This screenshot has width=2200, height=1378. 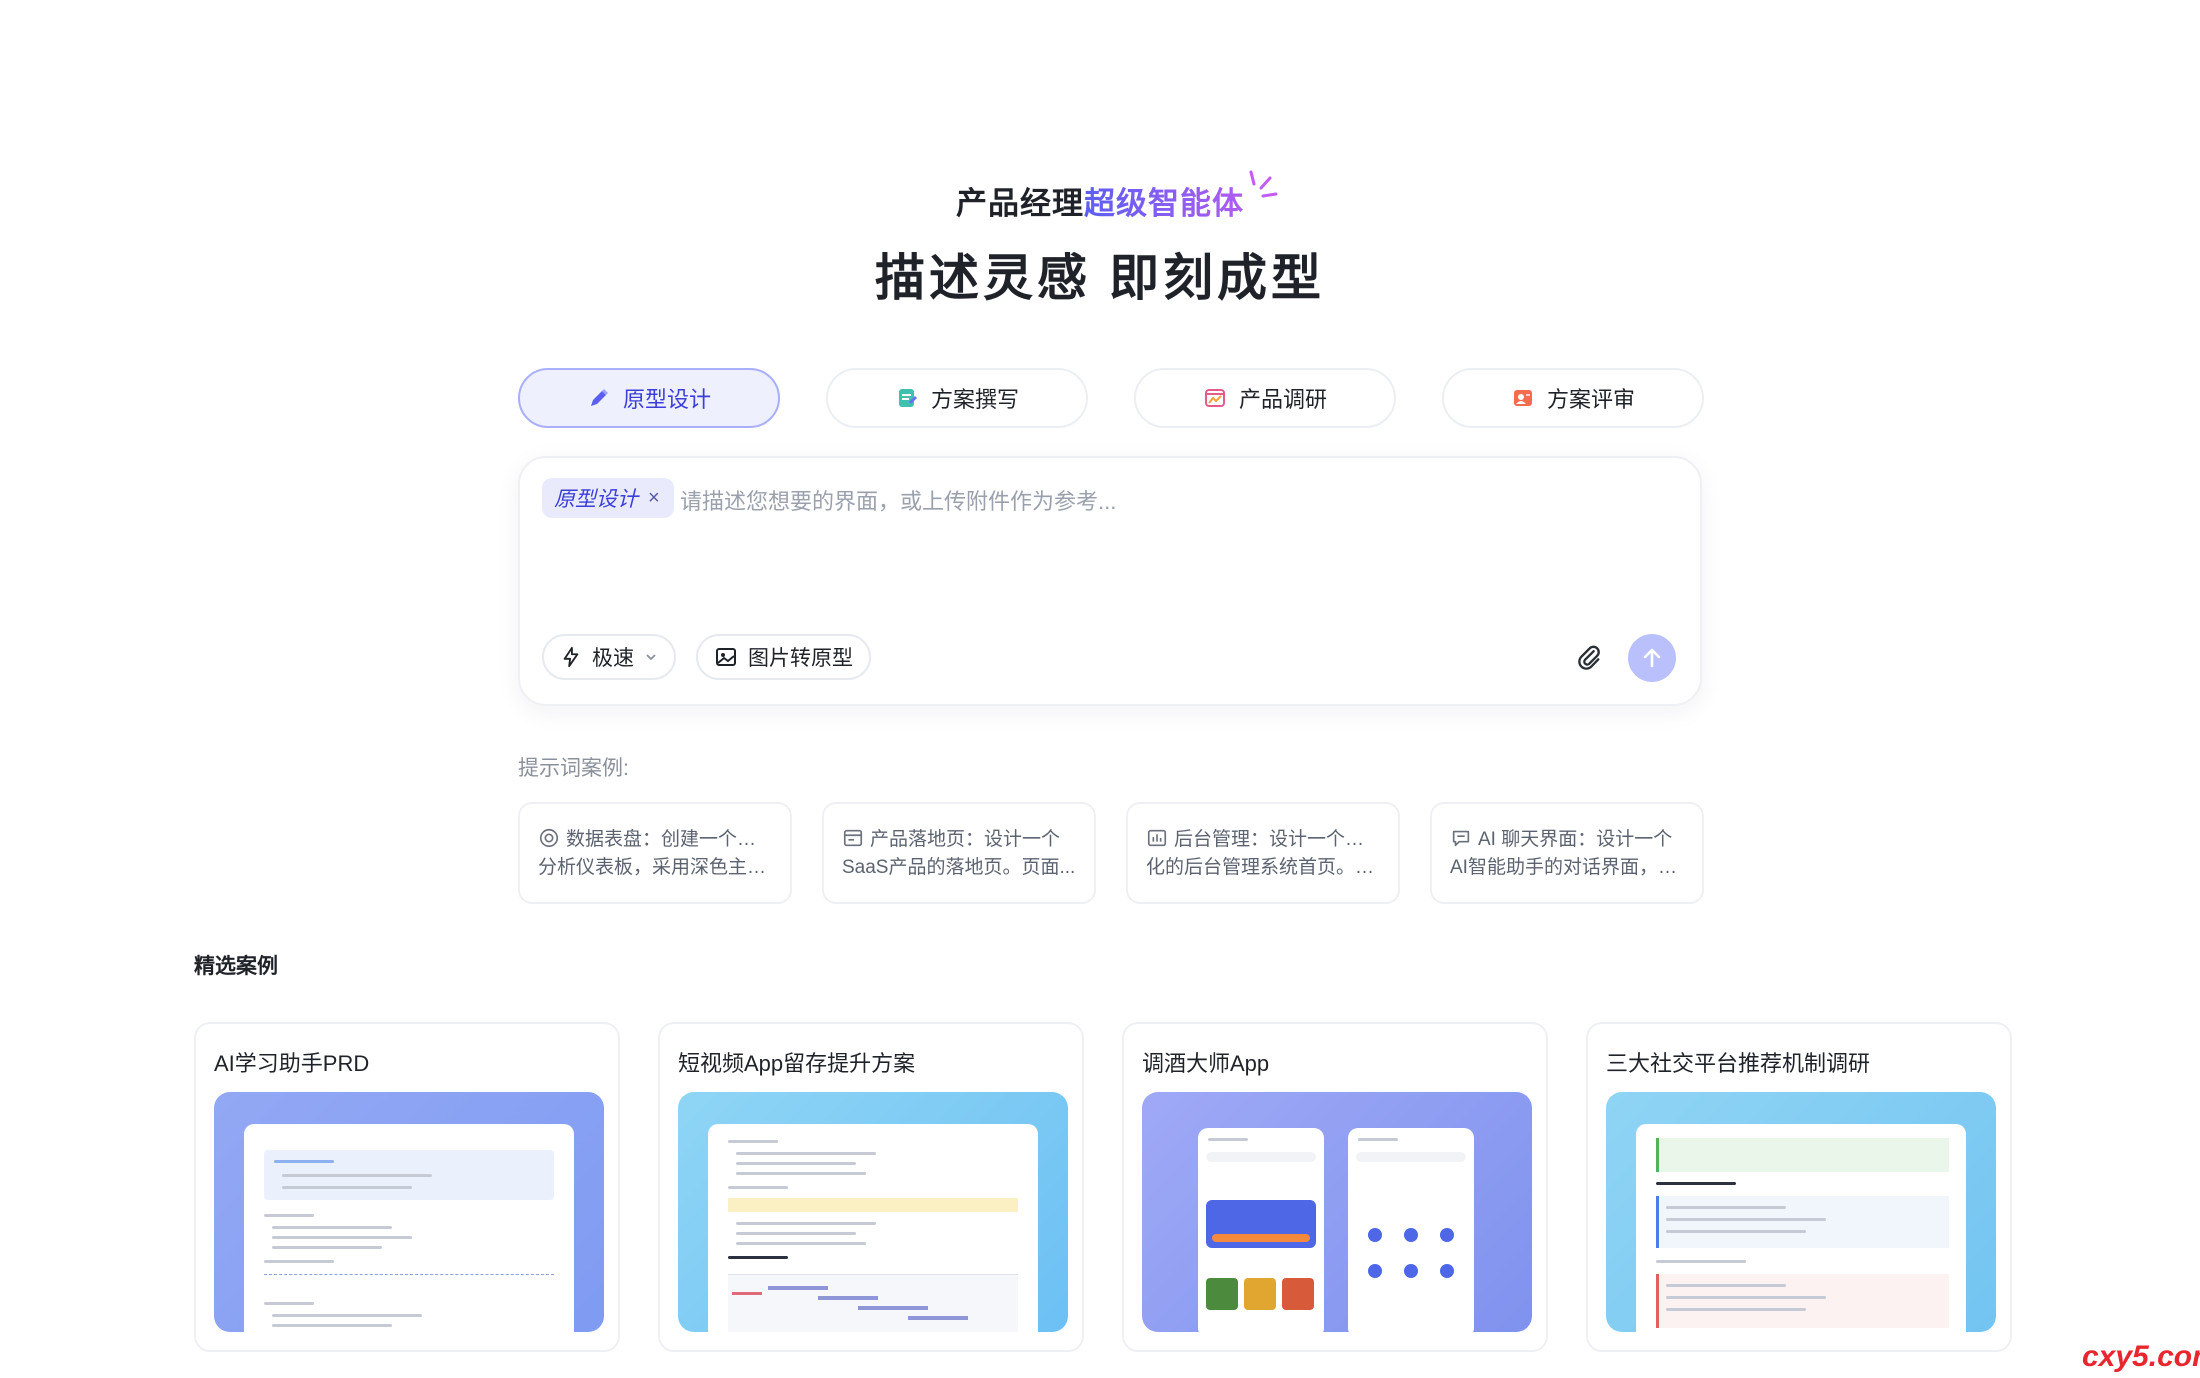 I want to click on chevron-down-icon, so click(x=651, y=657).